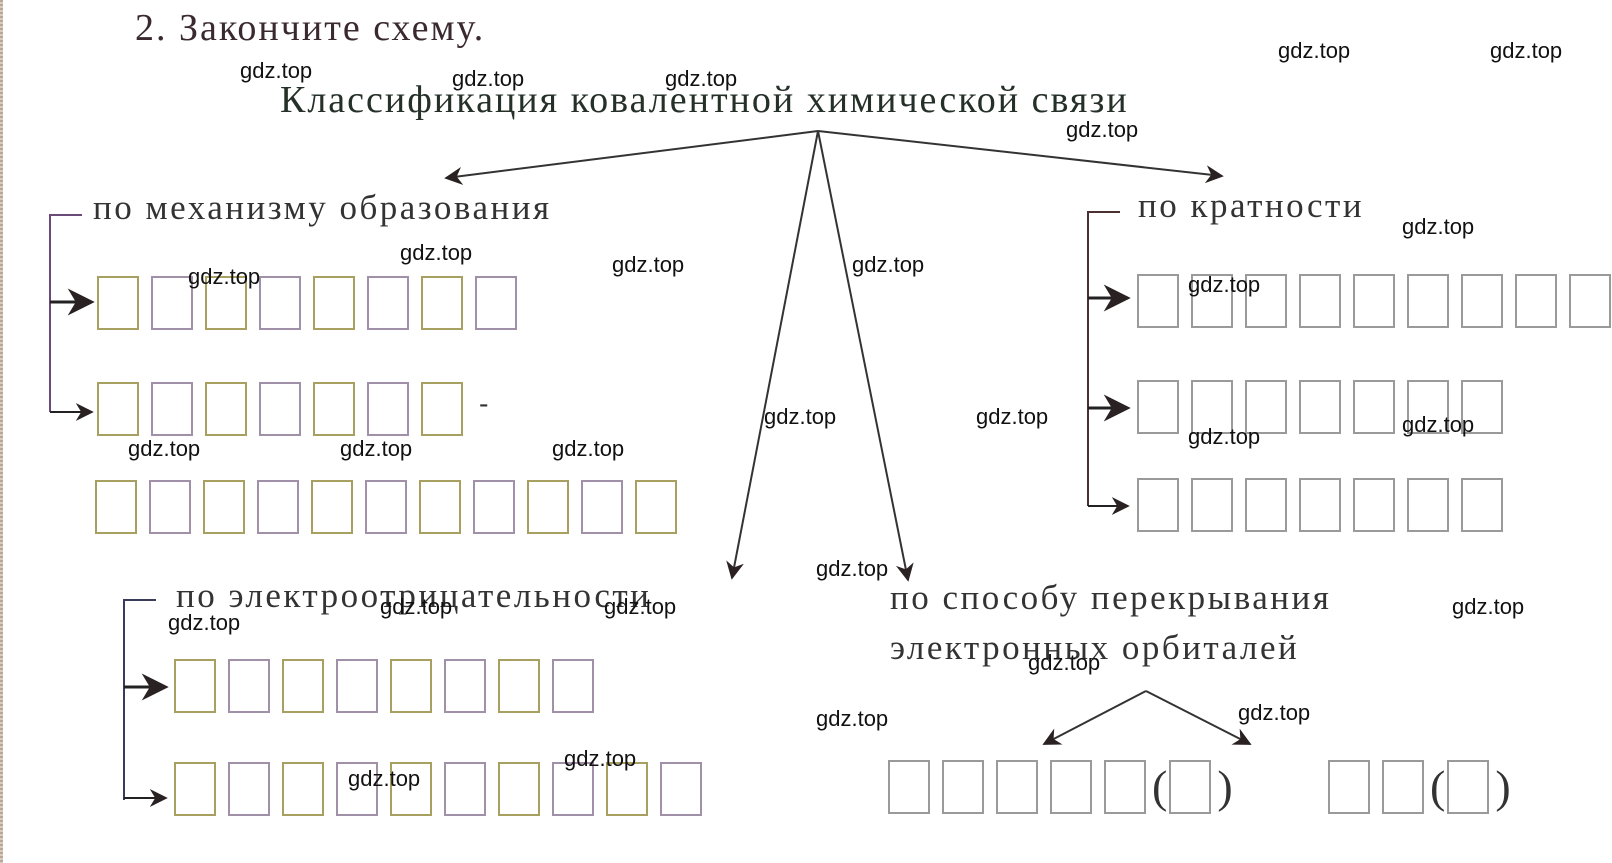 The height and width of the screenshot is (863, 1612). What do you see at coordinates (865, 356) in the screenshot?
I see `arrow-to-overlap` at bounding box center [865, 356].